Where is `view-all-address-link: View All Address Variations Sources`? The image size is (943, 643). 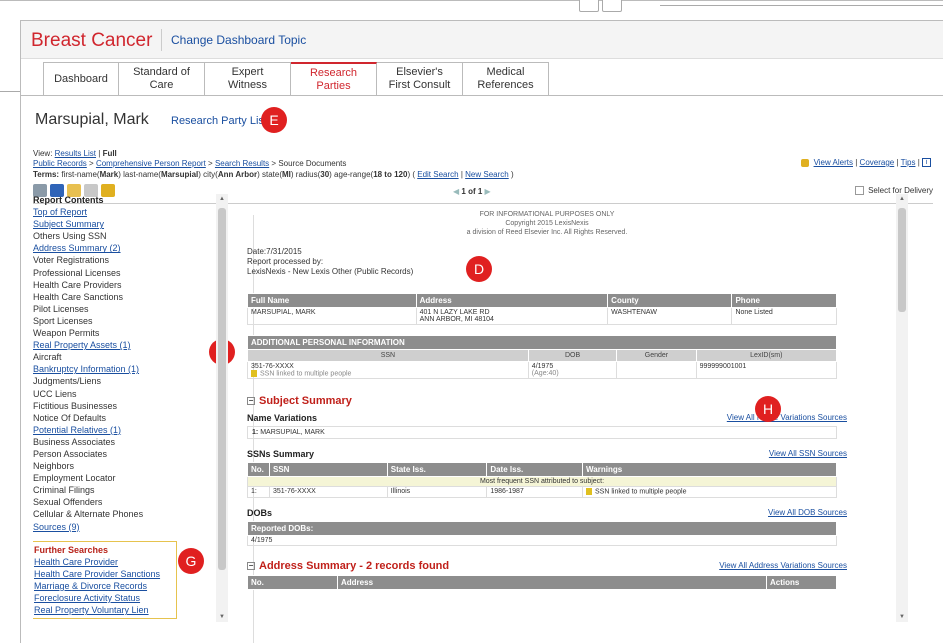
view-all-address-link: View All Address Variations Sources is located at coordinates (783, 565).